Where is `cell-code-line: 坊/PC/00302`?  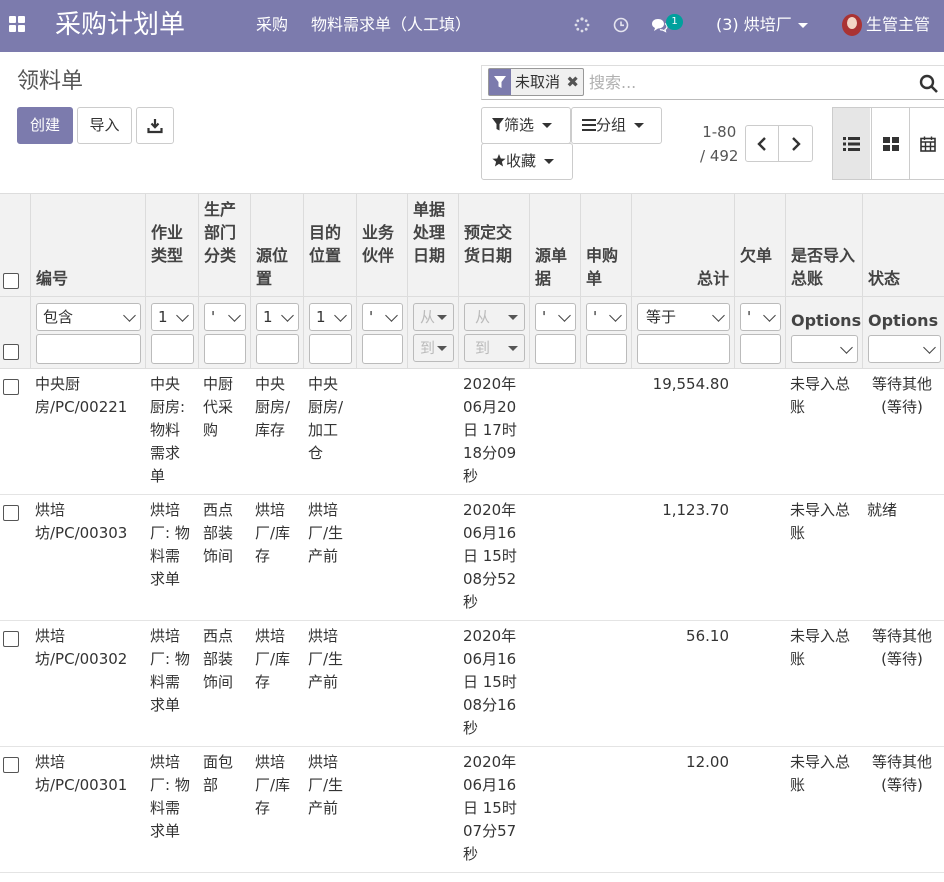 cell-code-line: 坊/PC/00302 is located at coordinates (81, 659).